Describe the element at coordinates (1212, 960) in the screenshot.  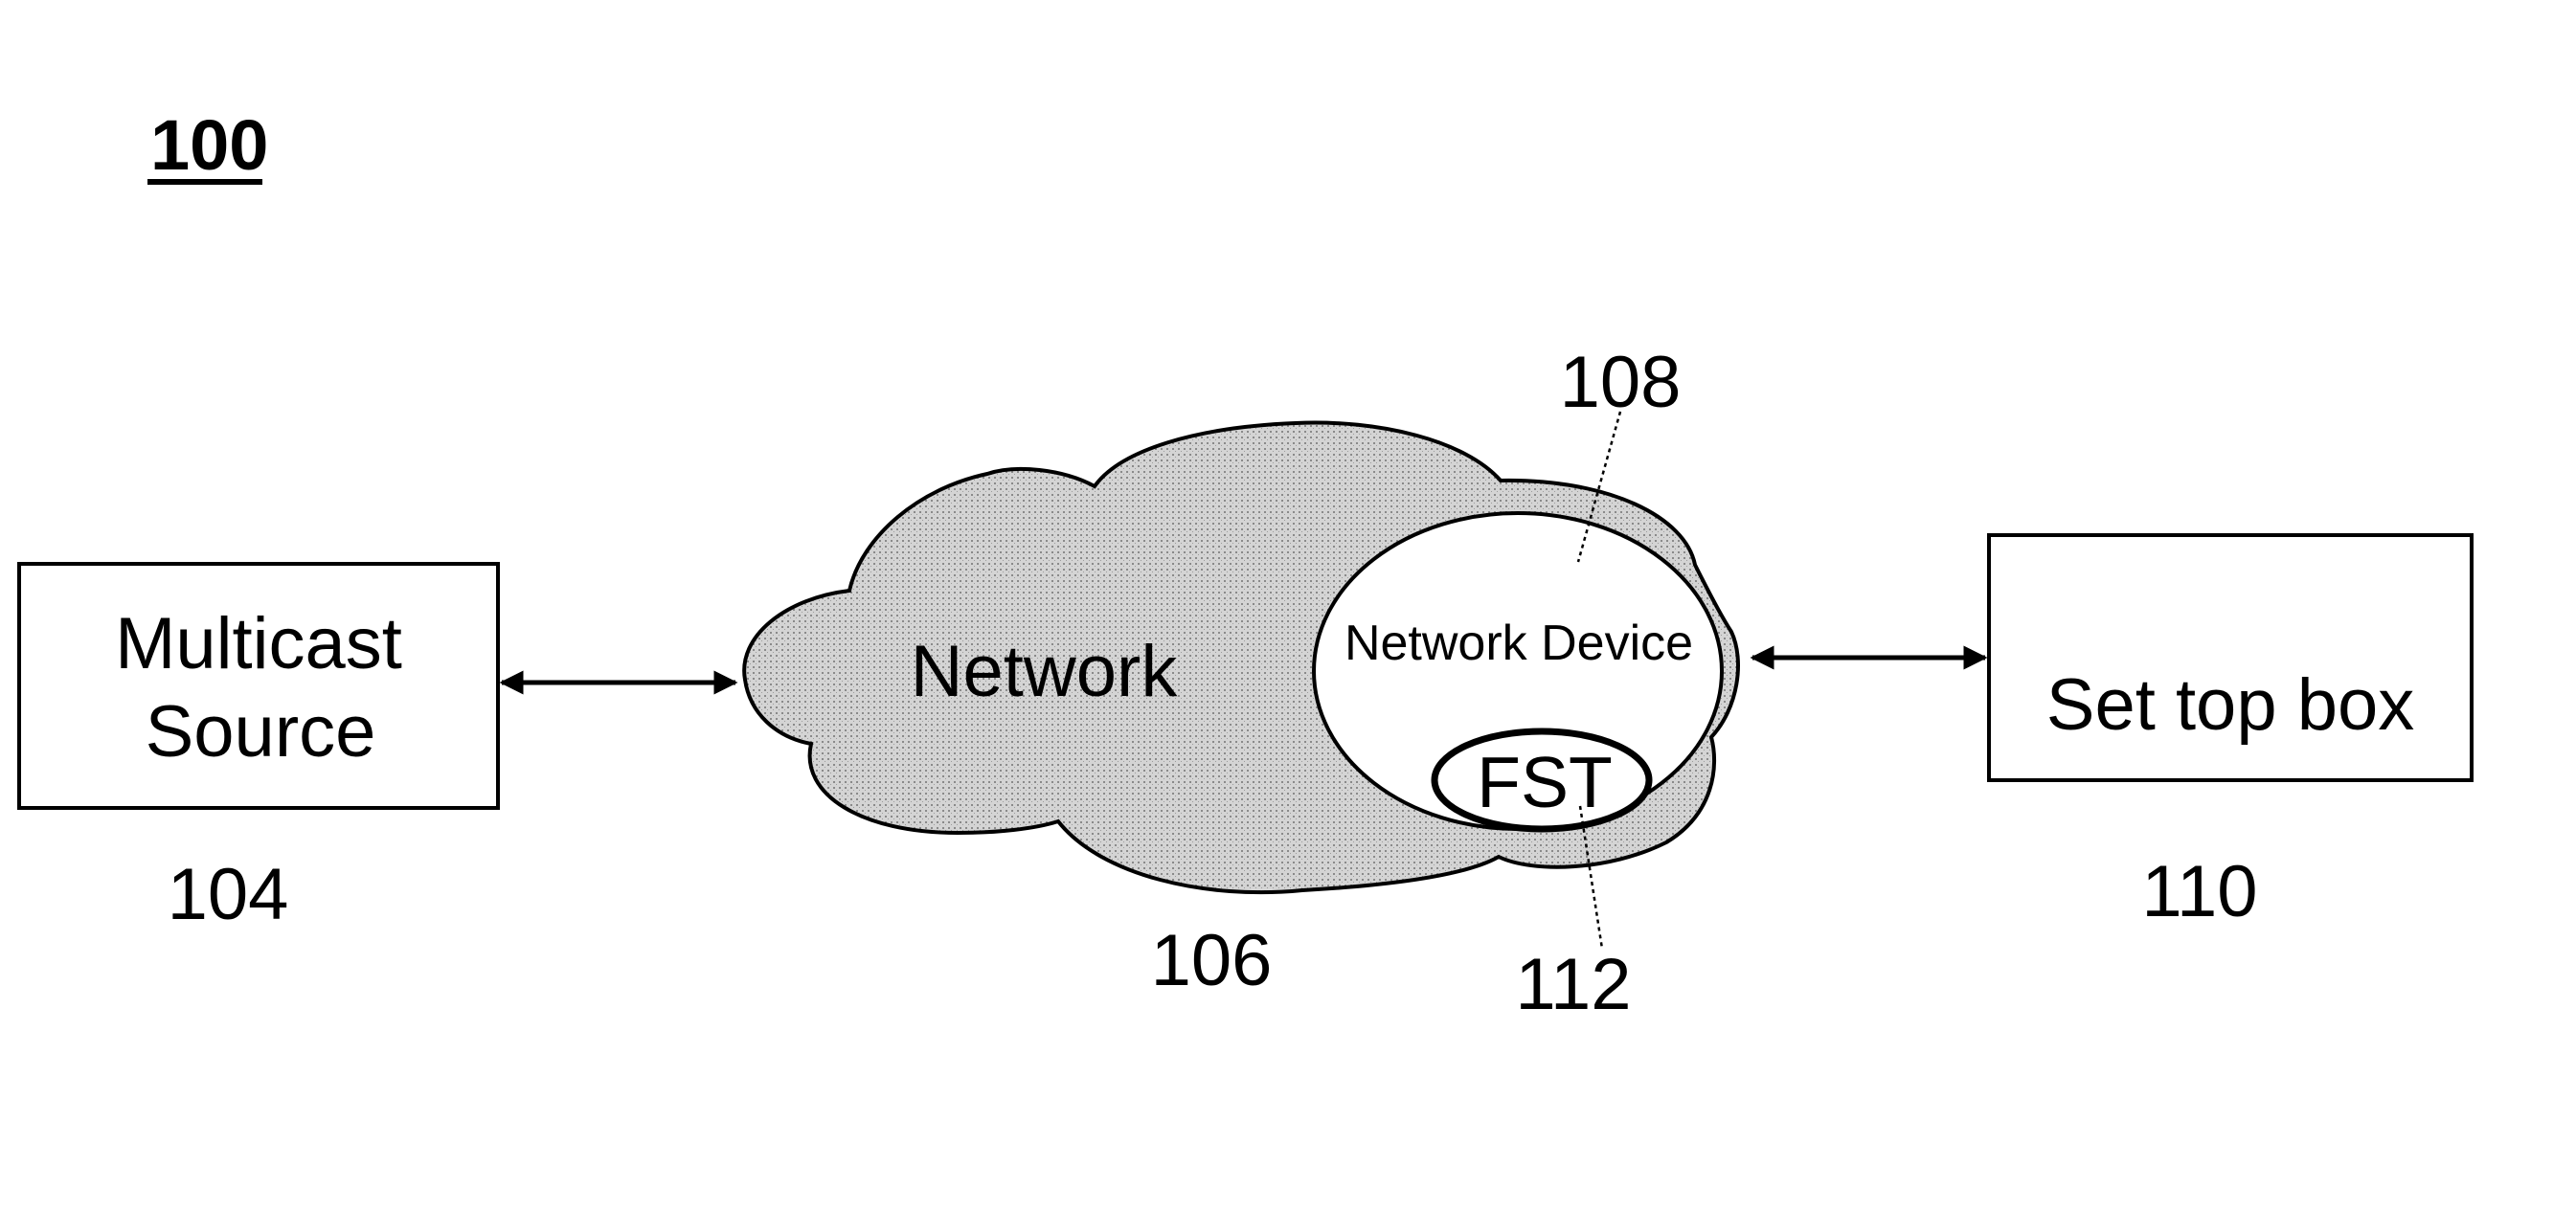
I see `network-ref: 106` at that location.